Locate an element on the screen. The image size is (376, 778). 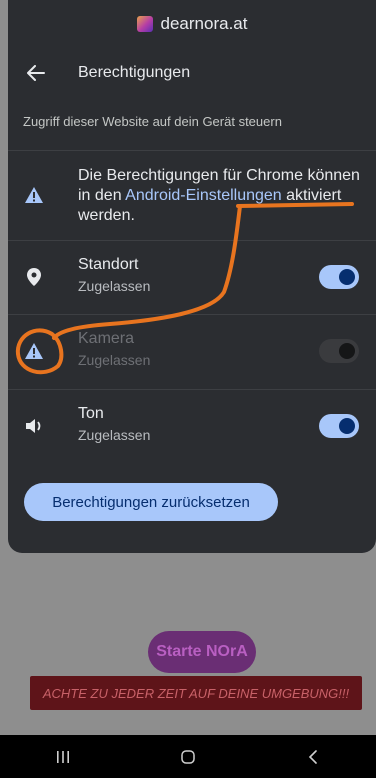
home-icon is located at coordinates (188, 756).